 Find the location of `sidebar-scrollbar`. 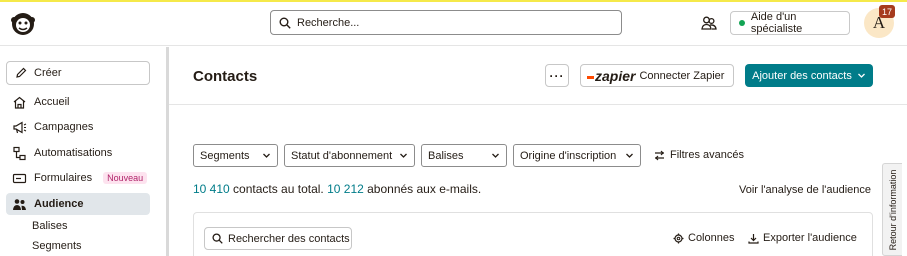

sidebar-scrollbar is located at coordinates (167, 151).